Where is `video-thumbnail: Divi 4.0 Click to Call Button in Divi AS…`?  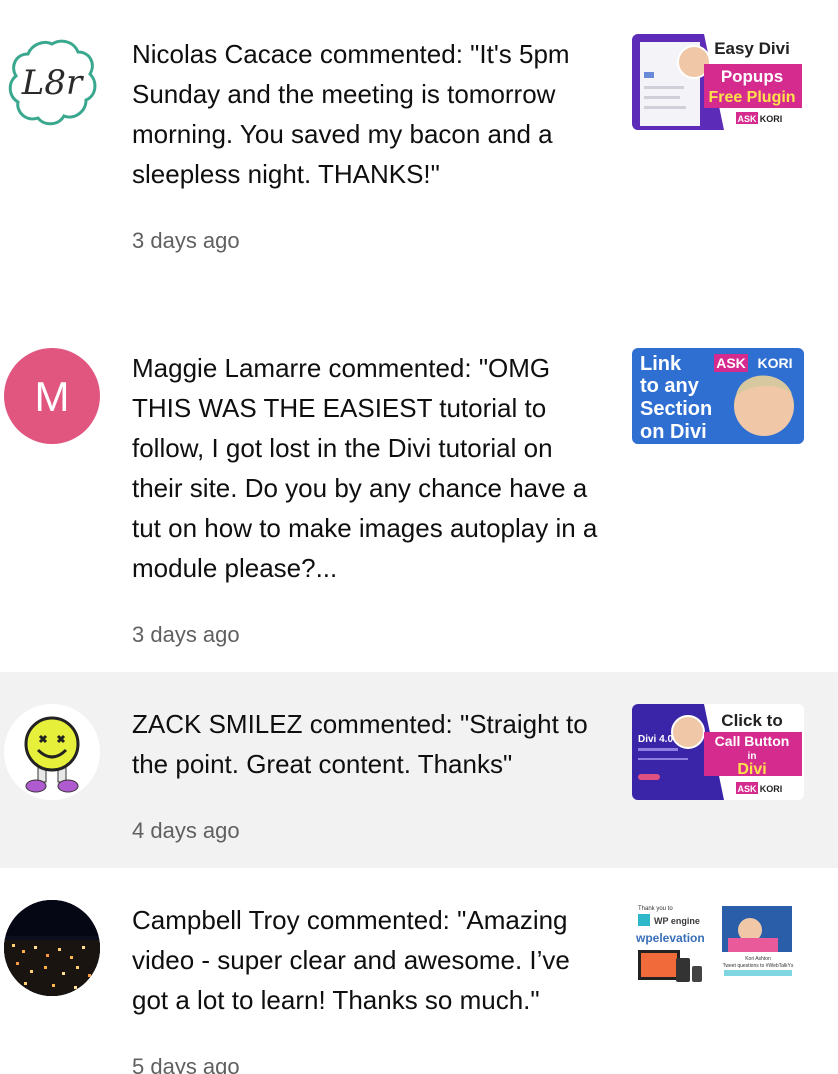 video-thumbnail: Divi 4.0 Click to Call Button in Divi AS… is located at coordinates (718, 752).